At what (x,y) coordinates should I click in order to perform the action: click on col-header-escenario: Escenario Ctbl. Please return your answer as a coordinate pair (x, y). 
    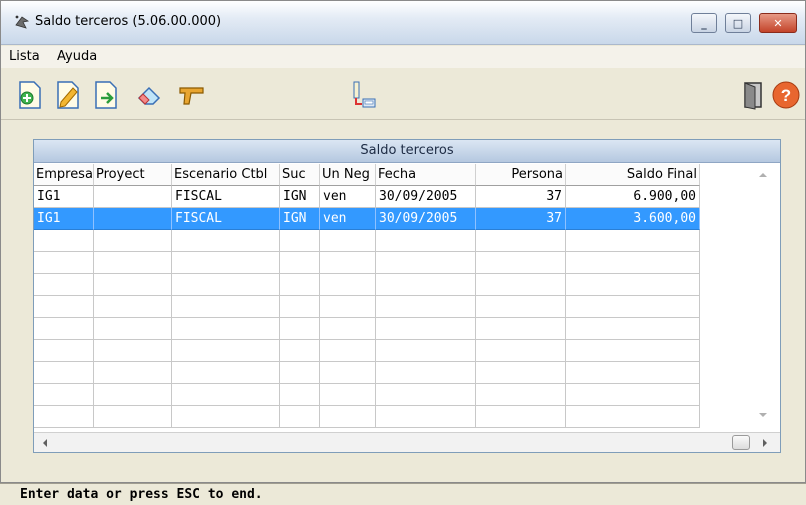
    Looking at the image, I should click on (226, 175).